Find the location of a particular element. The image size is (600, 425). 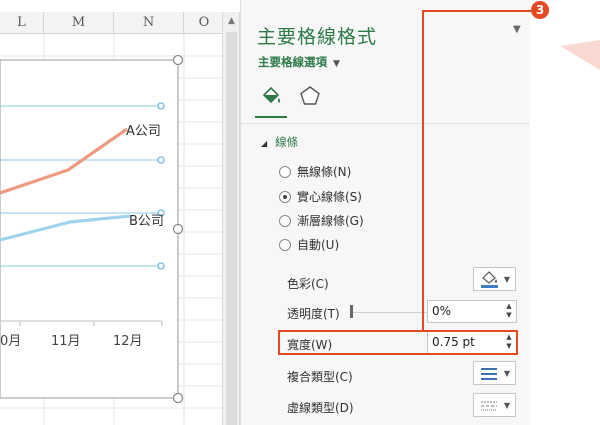

radio-label: 漸層線條(G) is located at coordinates (330, 221).